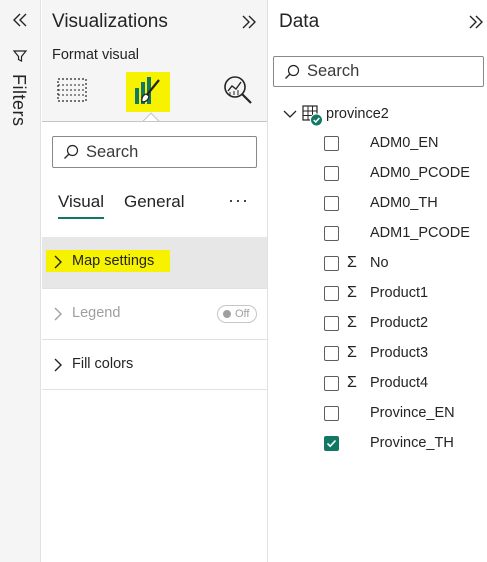 The image size is (487, 562). What do you see at coordinates (290, 114) in the screenshot?
I see `chevron-down-icon` at bounding box center [290, 114].